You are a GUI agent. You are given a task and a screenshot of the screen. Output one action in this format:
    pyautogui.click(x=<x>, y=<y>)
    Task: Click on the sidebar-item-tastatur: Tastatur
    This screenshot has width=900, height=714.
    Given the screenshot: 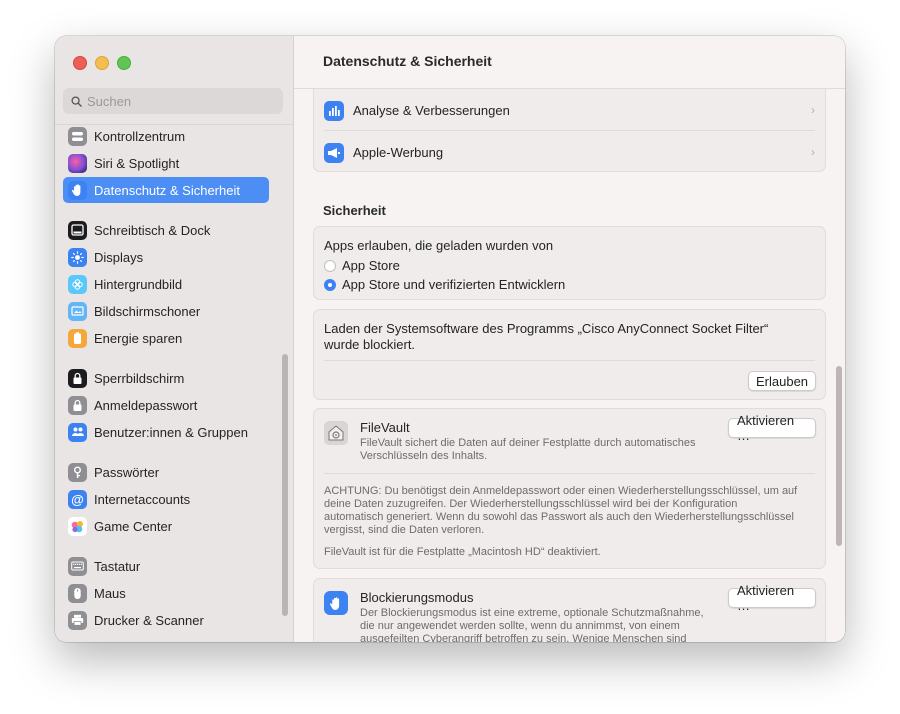 What is the action you would take?
    pyautogui.click(x=166, y=566)
    